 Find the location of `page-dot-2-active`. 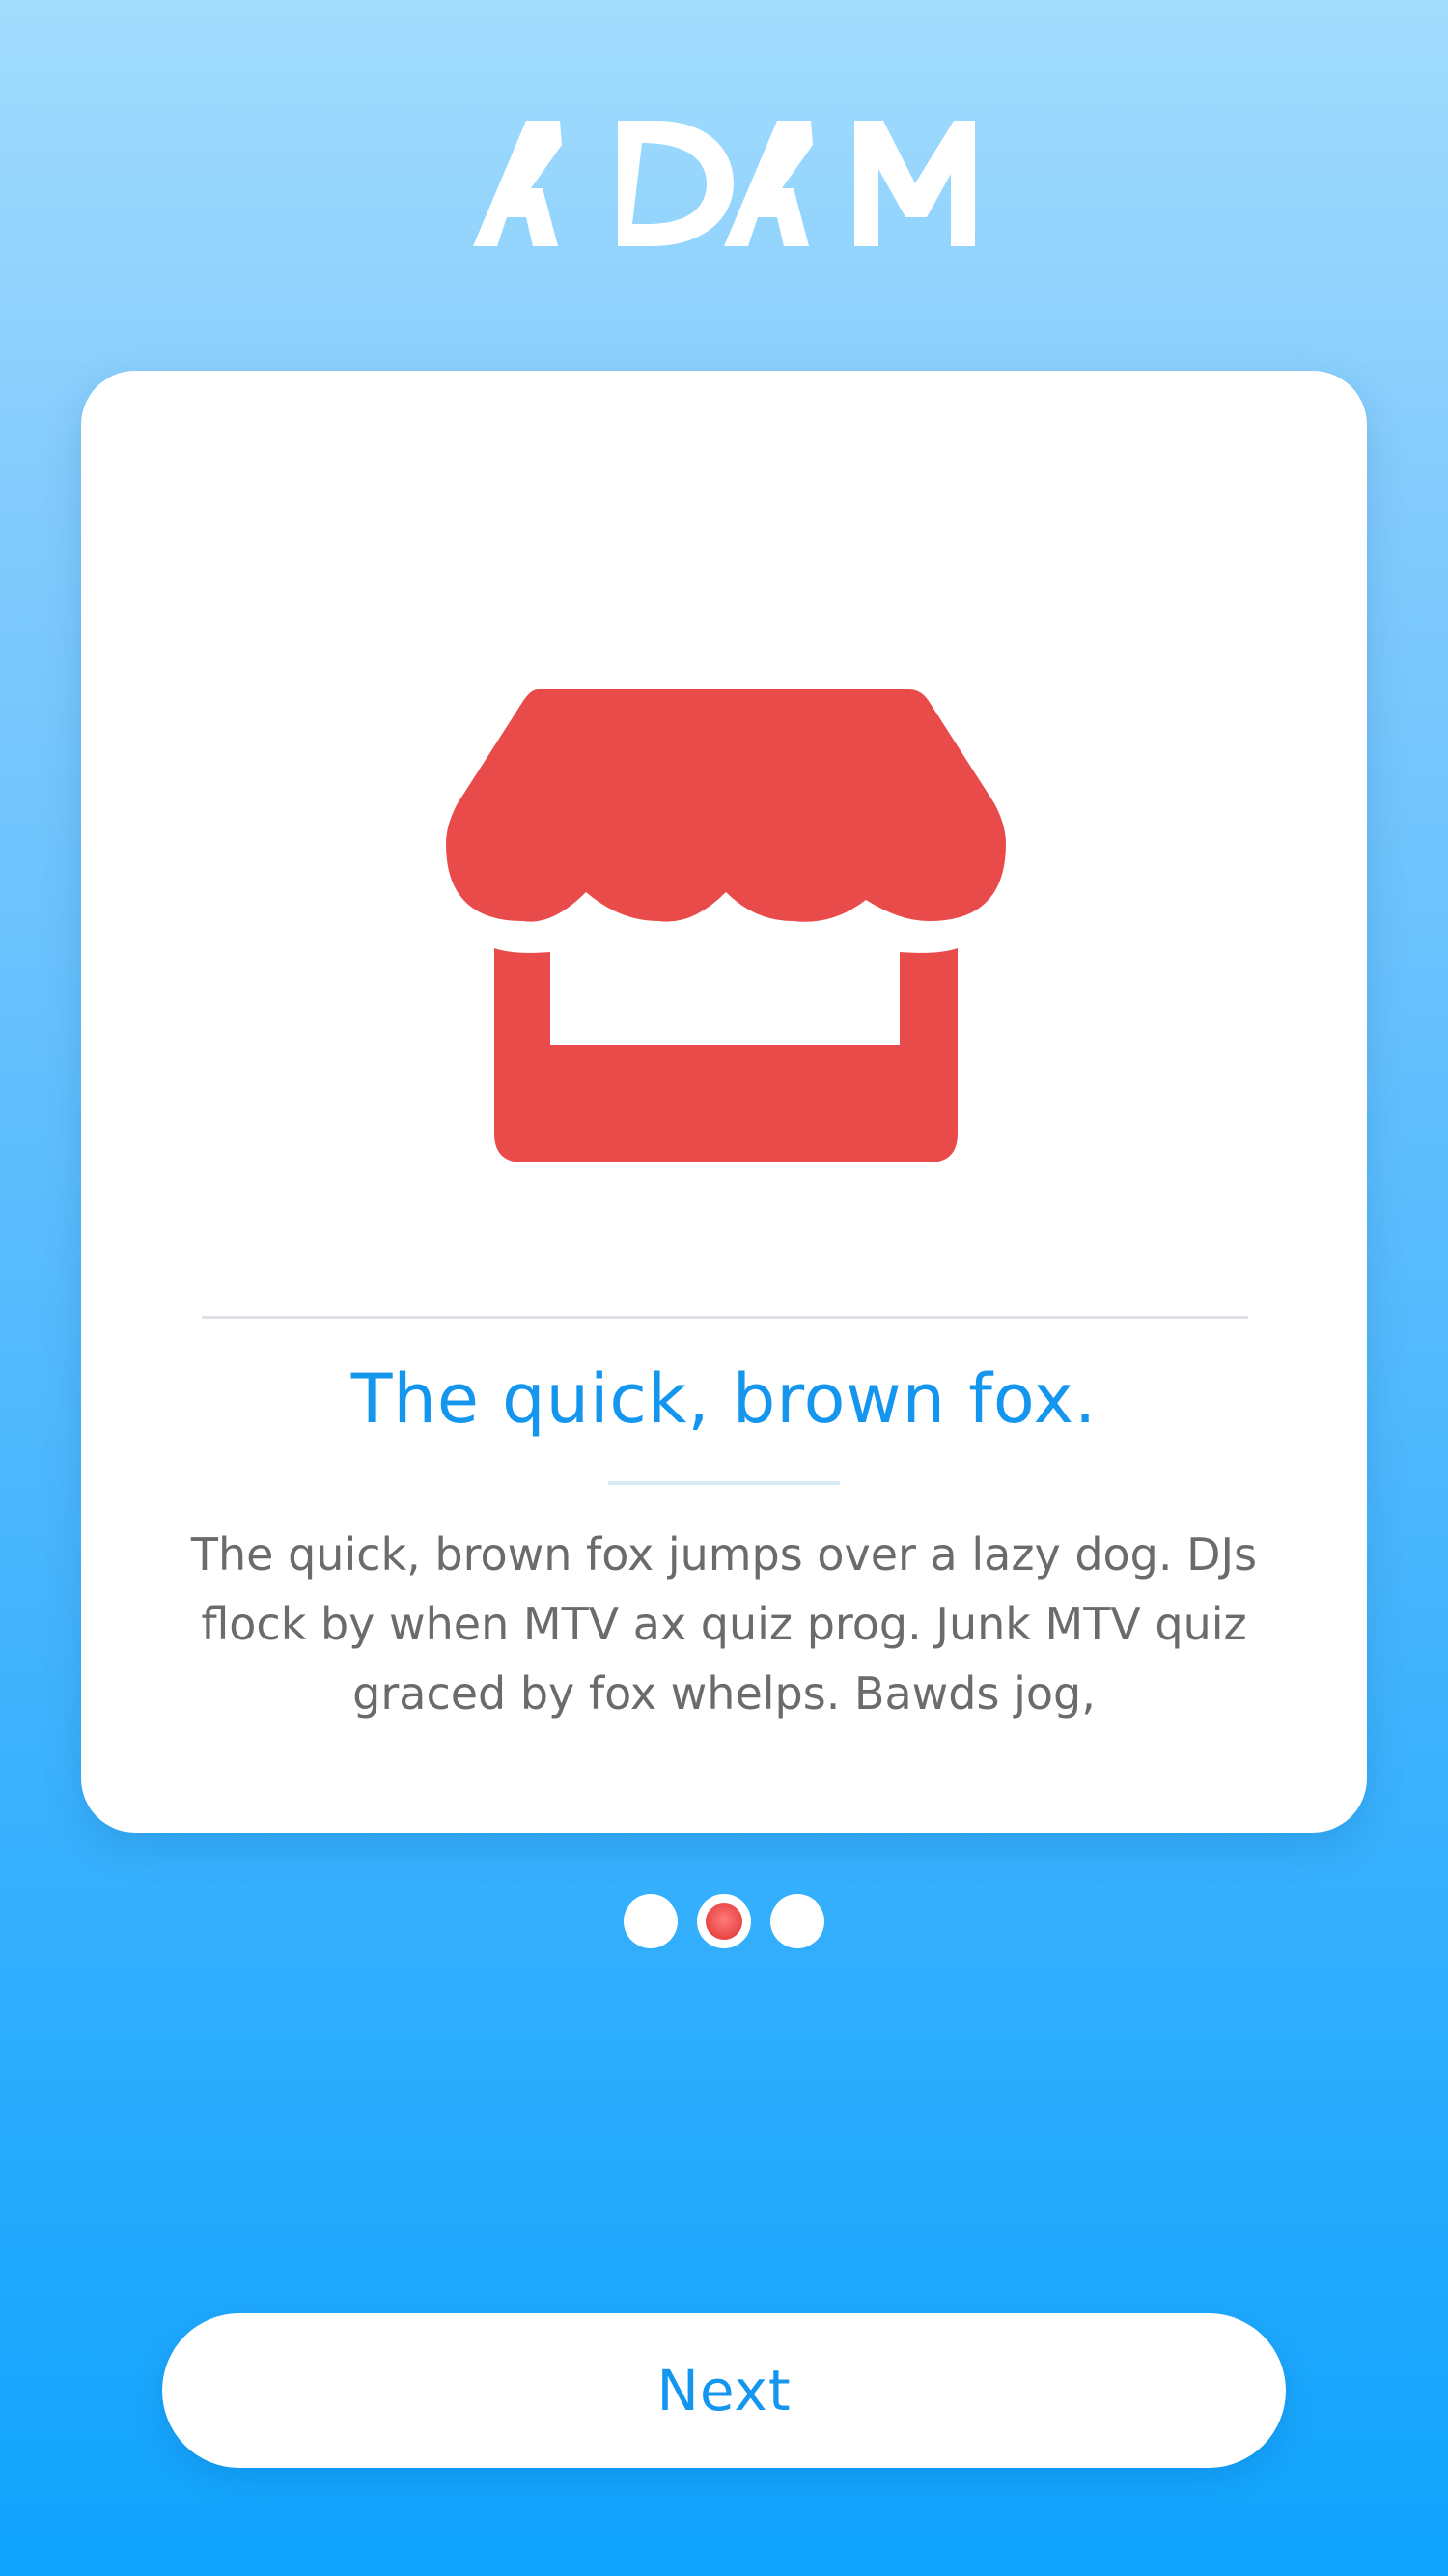

page-dot-2-active is located at coordinates (724, 1921).